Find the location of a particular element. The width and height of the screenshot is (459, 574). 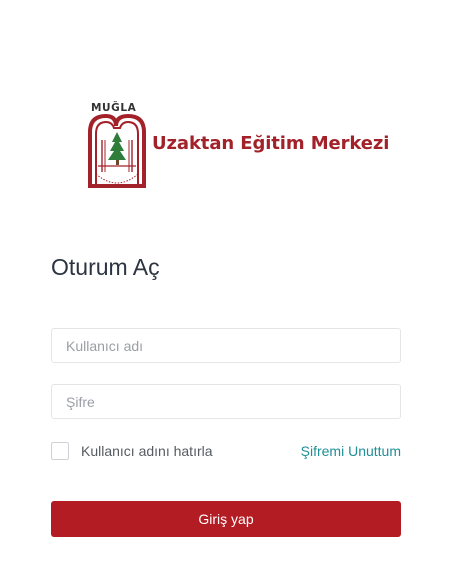

university-emblem: MUĞLA is located at coordinates (118, 146).